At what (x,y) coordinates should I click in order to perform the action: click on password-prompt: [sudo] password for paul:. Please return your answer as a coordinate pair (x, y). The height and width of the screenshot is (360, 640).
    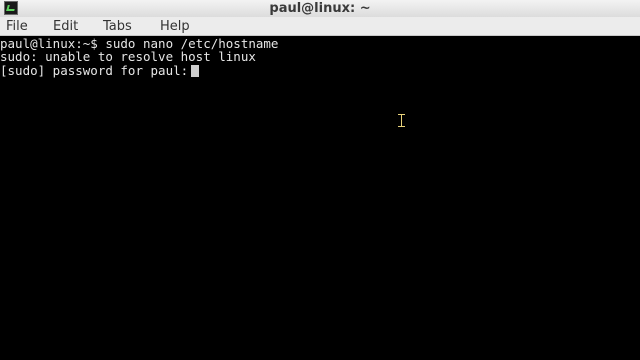
    Looking at the image, I should click on (94, 70).